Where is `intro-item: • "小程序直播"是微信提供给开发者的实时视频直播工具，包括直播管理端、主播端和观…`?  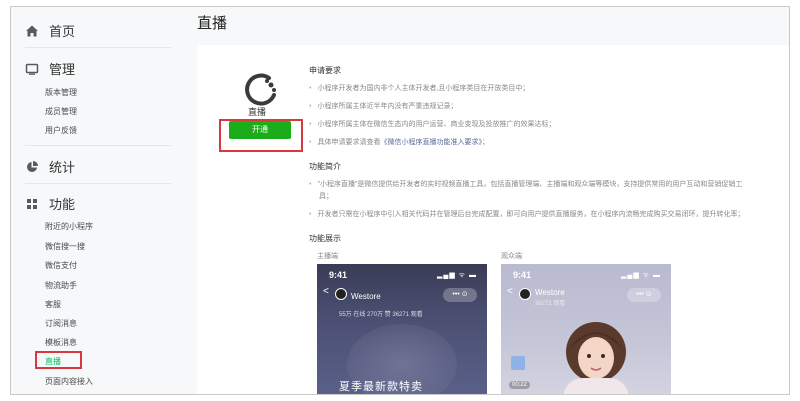
intro-item: • "小程序直播"是微信提供给开发者的实时视频直播工具，包括直播管理端、主播端和观… is located at coordinates (525, 184).